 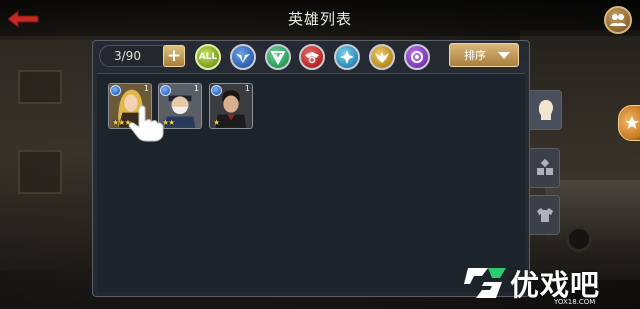 I want to click on eagle-icon, so click(x=312, y=58).